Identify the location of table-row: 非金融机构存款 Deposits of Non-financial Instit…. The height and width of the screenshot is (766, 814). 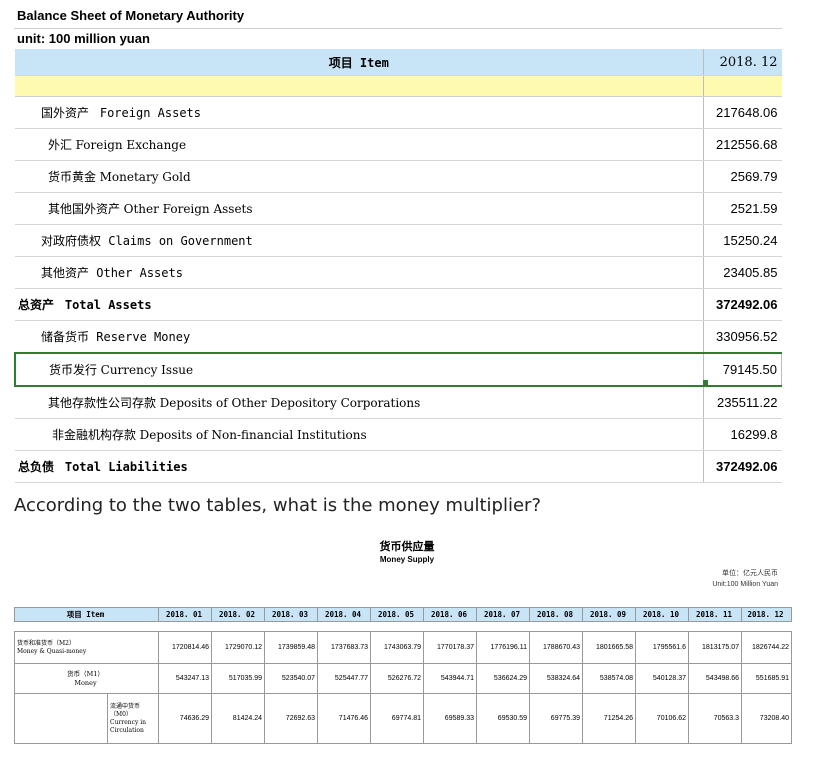
(398, 434).